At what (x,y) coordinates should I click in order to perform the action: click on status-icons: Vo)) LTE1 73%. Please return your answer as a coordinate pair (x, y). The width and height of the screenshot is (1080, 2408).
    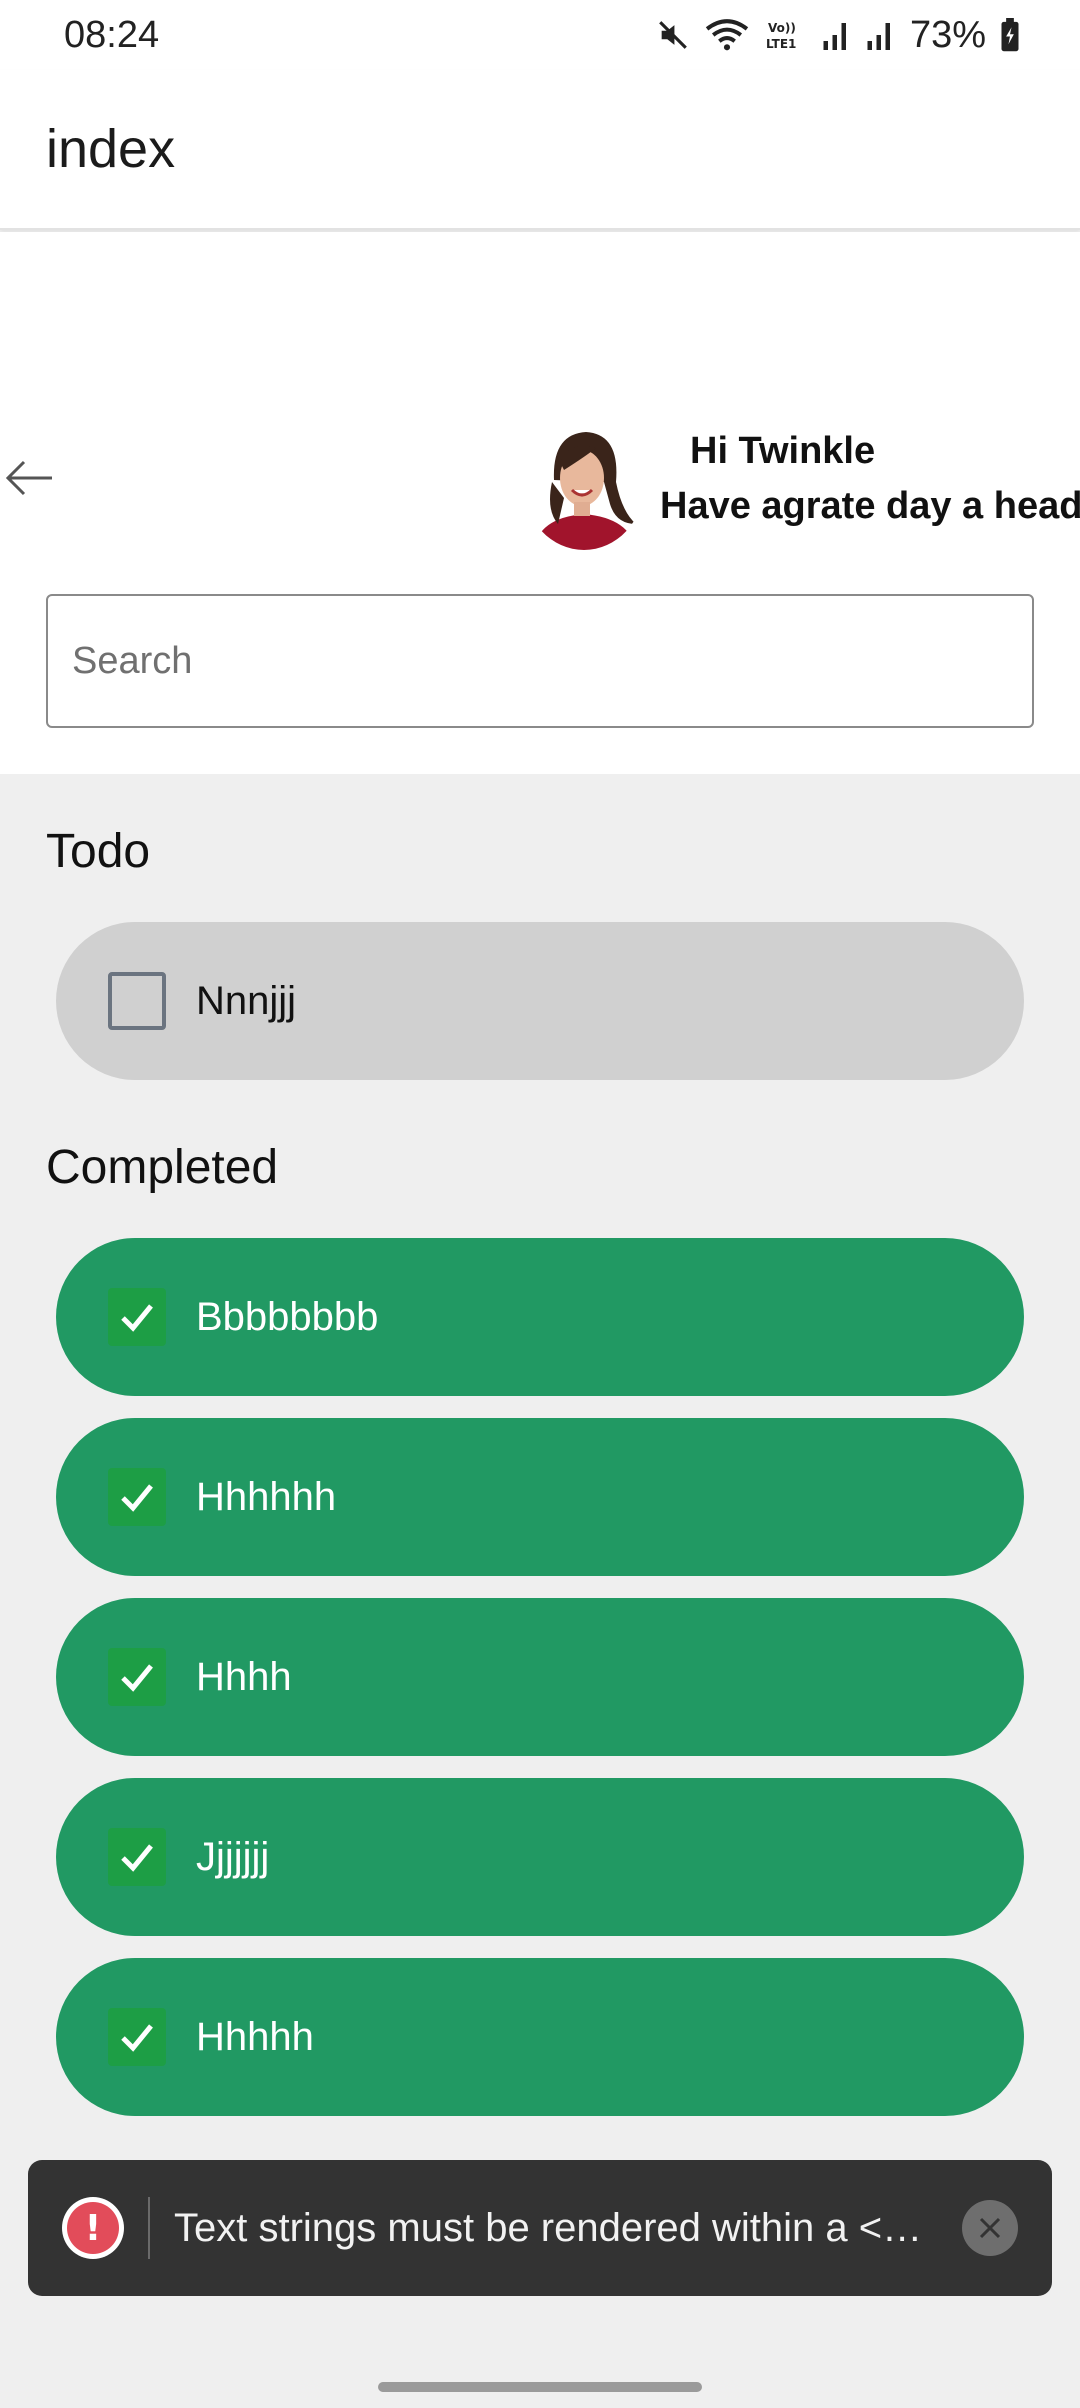
    Looking at the image, I should click on (838, 35).